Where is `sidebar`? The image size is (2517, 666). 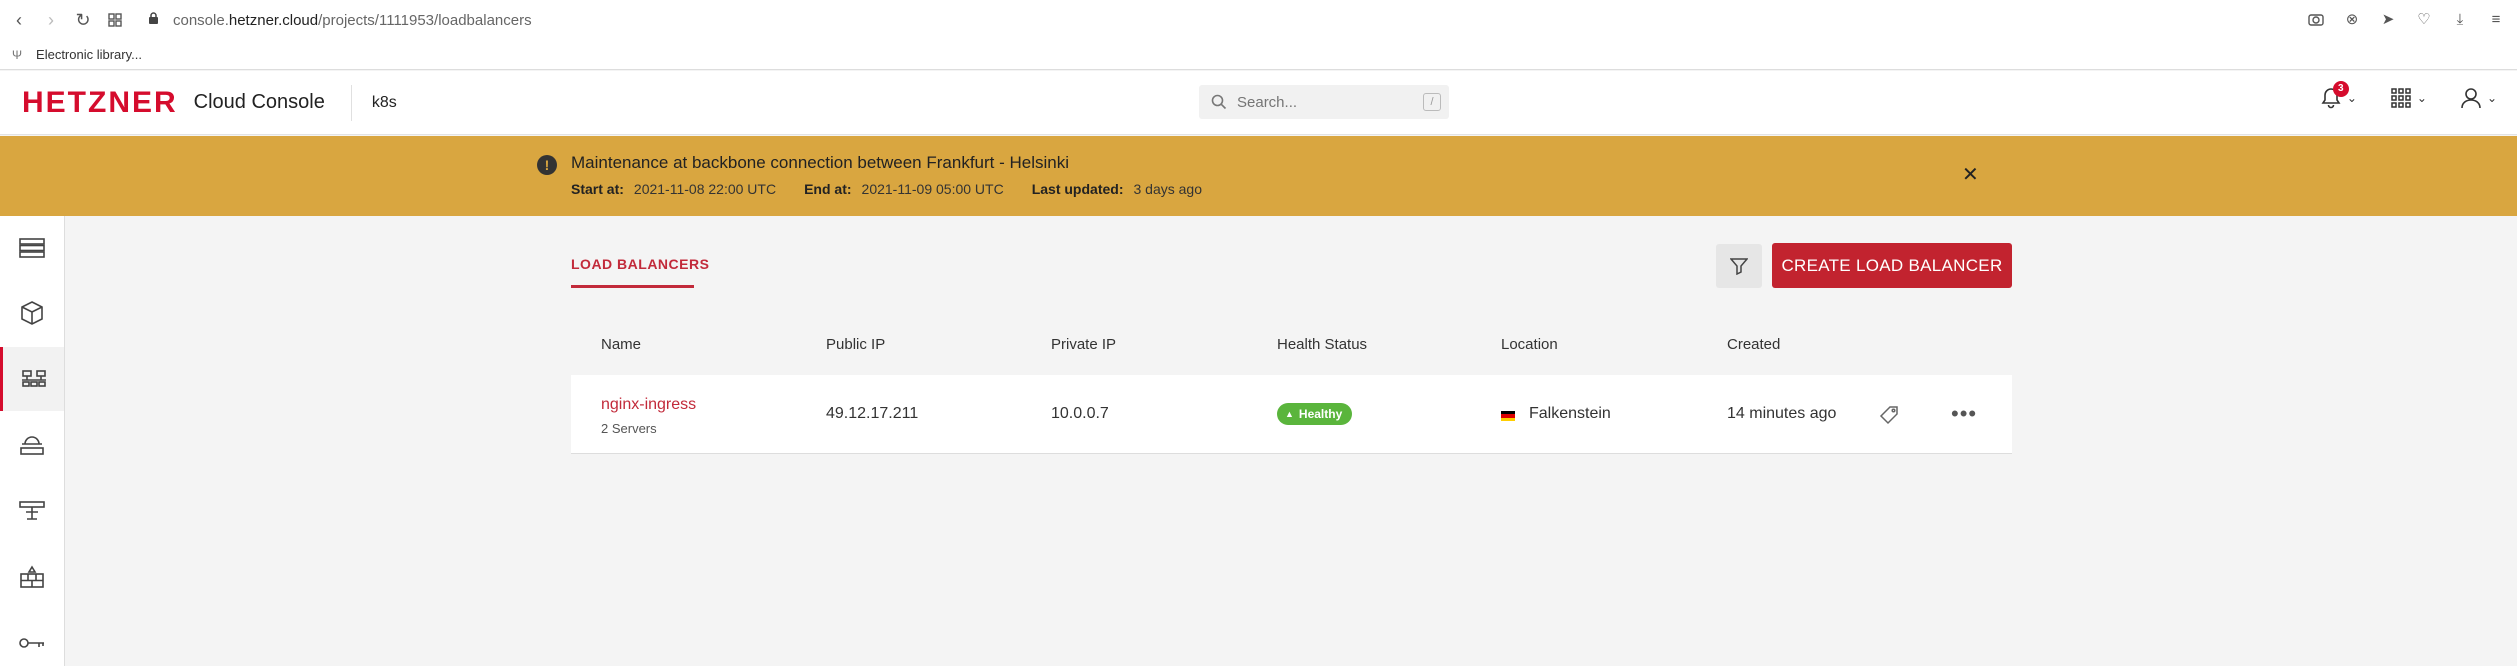 sidebar is located at coordinates (32, 441).